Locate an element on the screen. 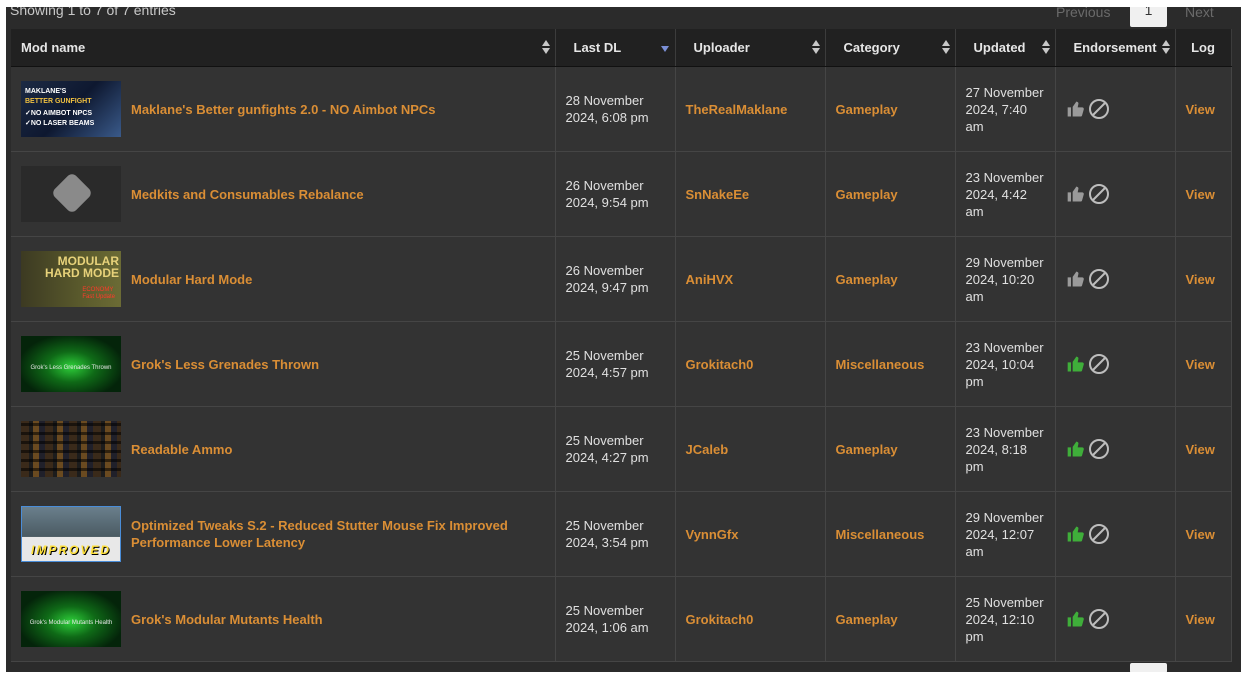 The height and width of the screenshot is (681, 1249). mod-name-link: Modular Hard Mode is located at coordinates (191, 279).